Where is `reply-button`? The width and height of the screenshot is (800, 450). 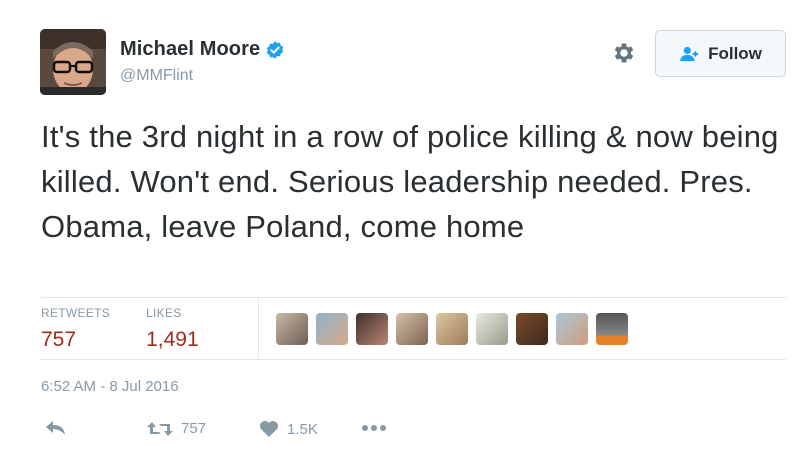
reply-button is located at coordinates (56, 428).